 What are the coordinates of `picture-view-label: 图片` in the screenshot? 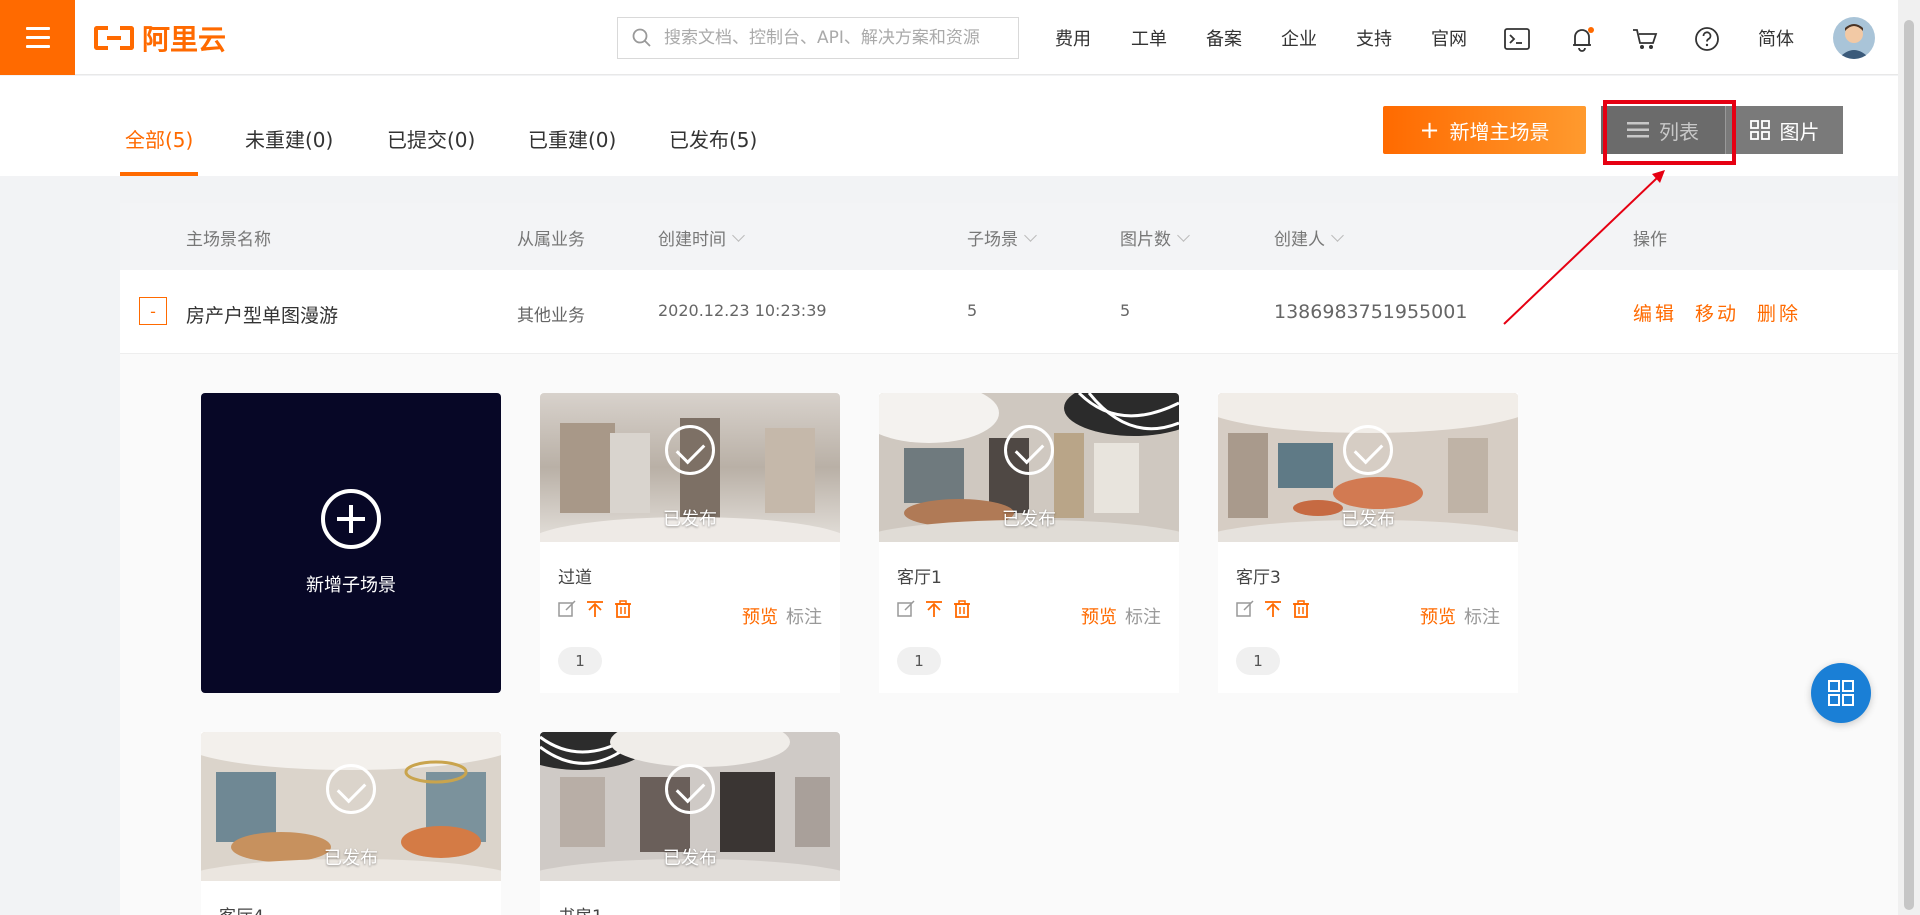 It's located at (1799, 131).